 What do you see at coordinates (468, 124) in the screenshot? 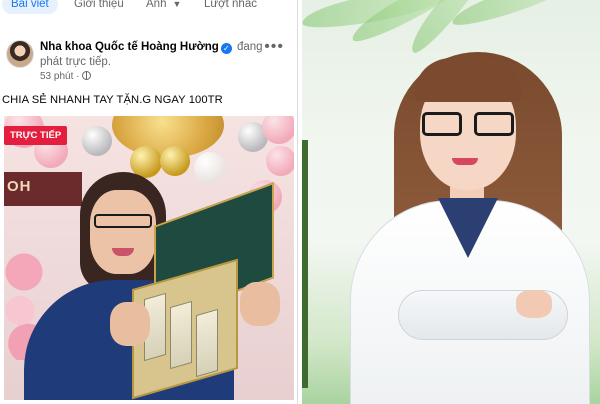
I see `doctor-glasses` at bounding box center [468, 124].